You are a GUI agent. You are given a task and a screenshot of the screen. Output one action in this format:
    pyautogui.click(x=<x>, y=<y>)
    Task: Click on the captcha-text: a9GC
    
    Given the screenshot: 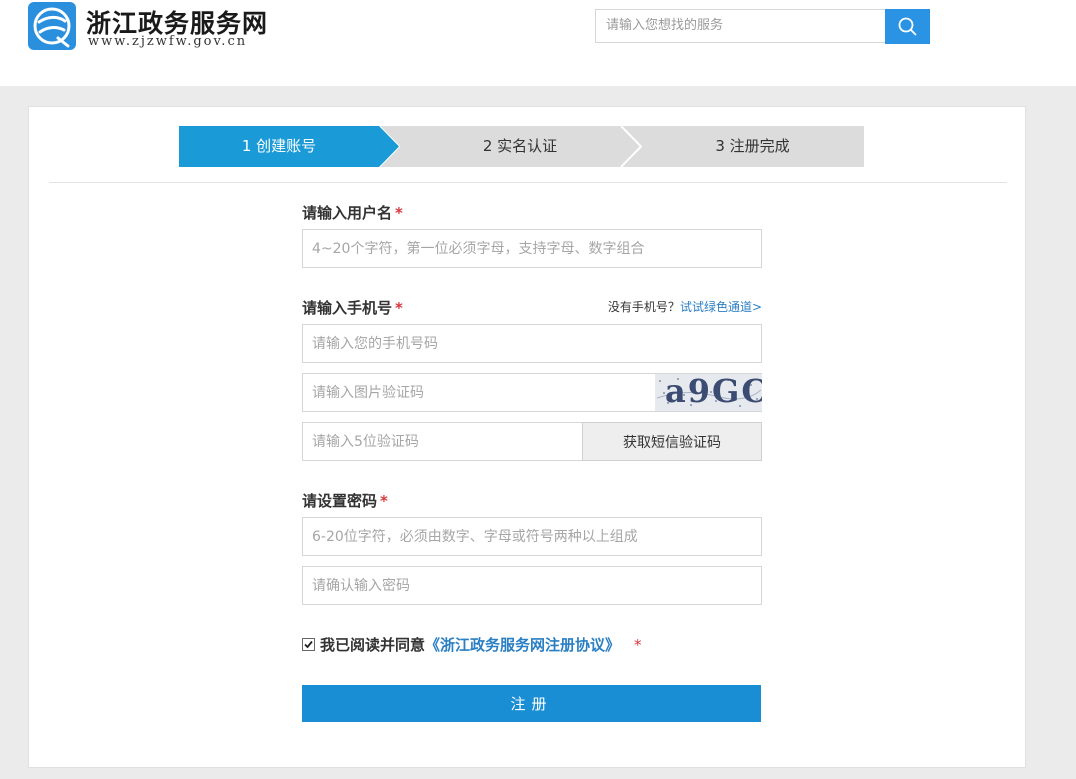 What is the action you would take?
    pyautogui.click(x=713, y=392)
    